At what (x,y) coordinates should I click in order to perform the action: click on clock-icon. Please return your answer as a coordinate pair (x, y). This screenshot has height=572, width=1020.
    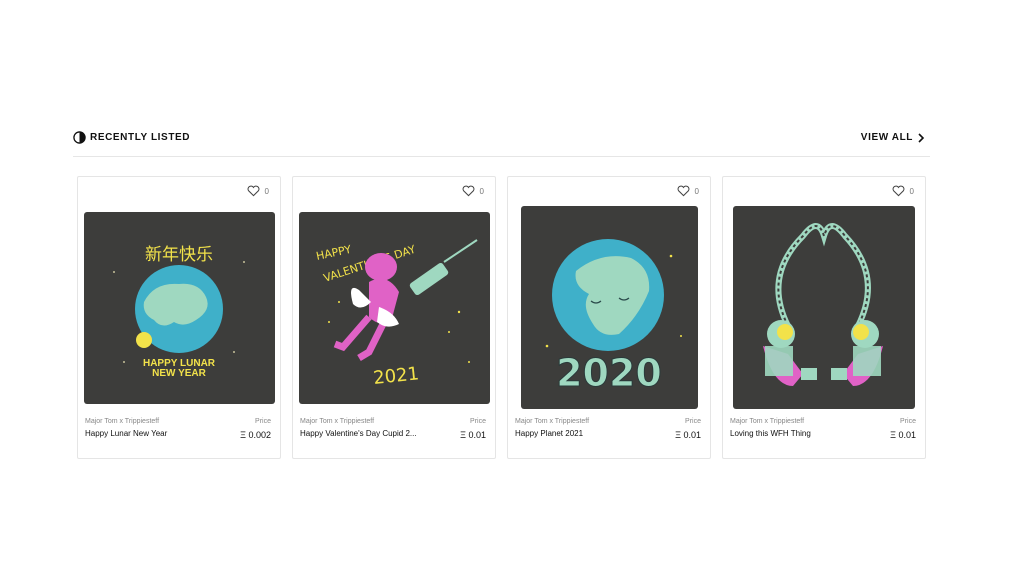
    Looking at the image, I should click on (79, 137).